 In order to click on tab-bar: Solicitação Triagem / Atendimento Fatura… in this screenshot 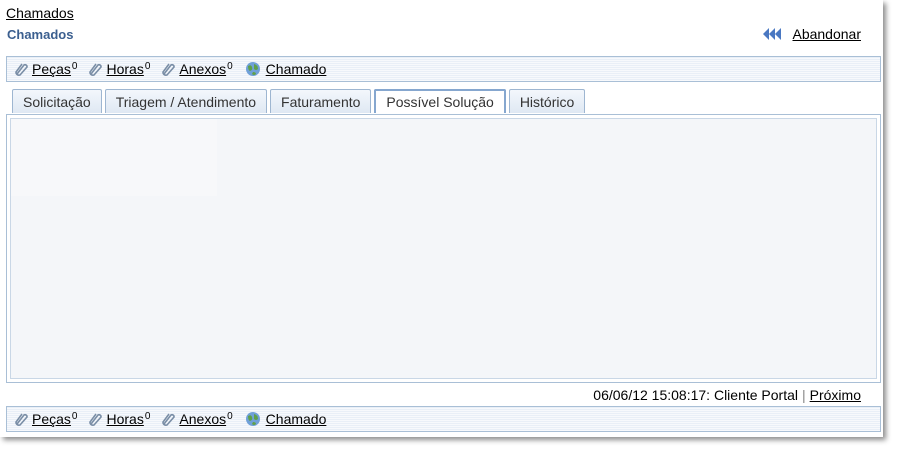, I will do `click(299, 101)`.